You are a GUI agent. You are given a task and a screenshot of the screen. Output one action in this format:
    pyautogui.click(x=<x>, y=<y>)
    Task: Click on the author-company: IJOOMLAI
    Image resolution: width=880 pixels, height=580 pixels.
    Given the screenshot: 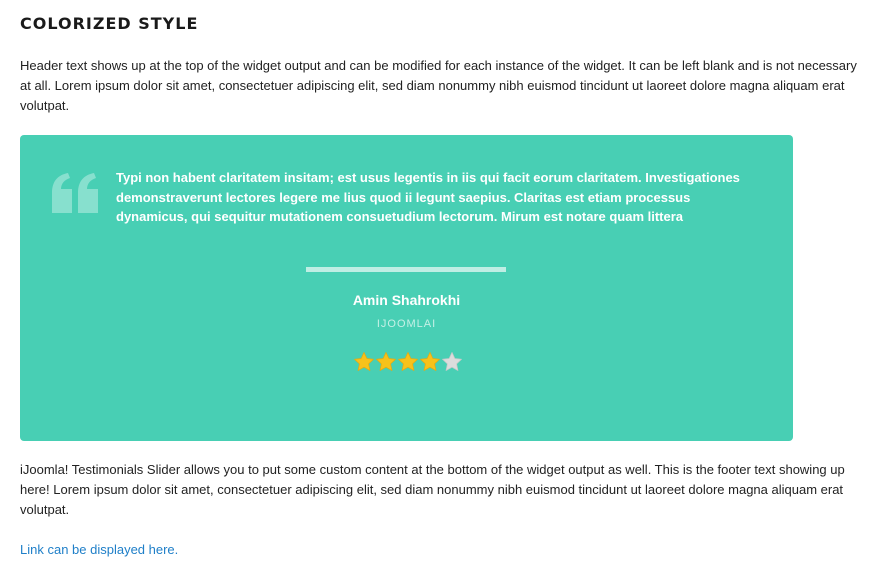 What is the action you would take?
    pyautogui.click(x=406, y=324)
    